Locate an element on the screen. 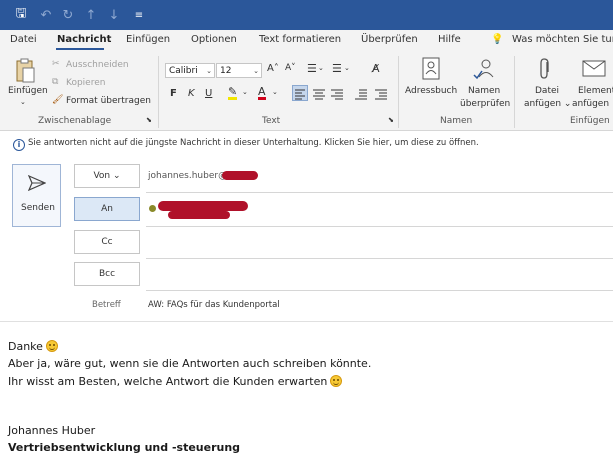 This screenshot has height=454, width=613. copy-button: Kopieren is located at coordinates (85, 83).